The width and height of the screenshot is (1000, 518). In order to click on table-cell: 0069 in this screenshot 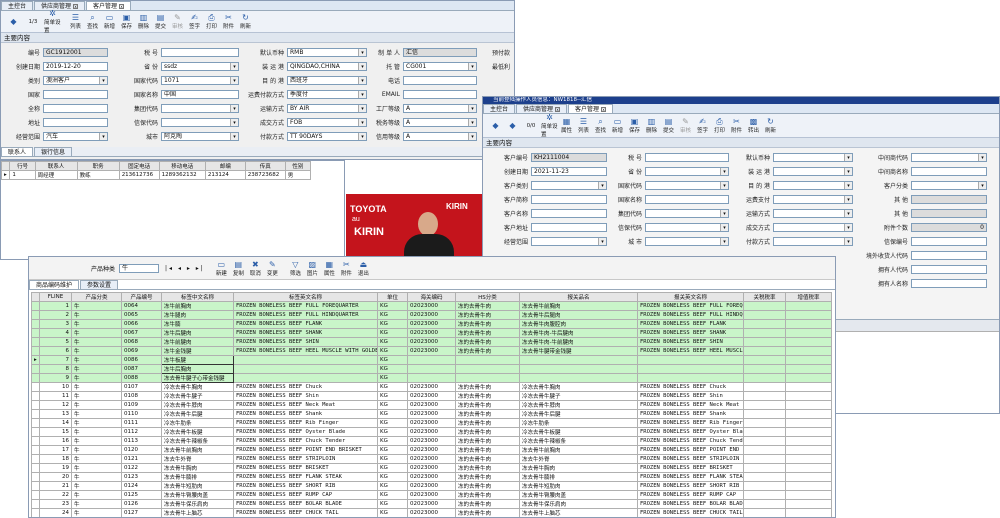, I will do `click(141, 351)`.